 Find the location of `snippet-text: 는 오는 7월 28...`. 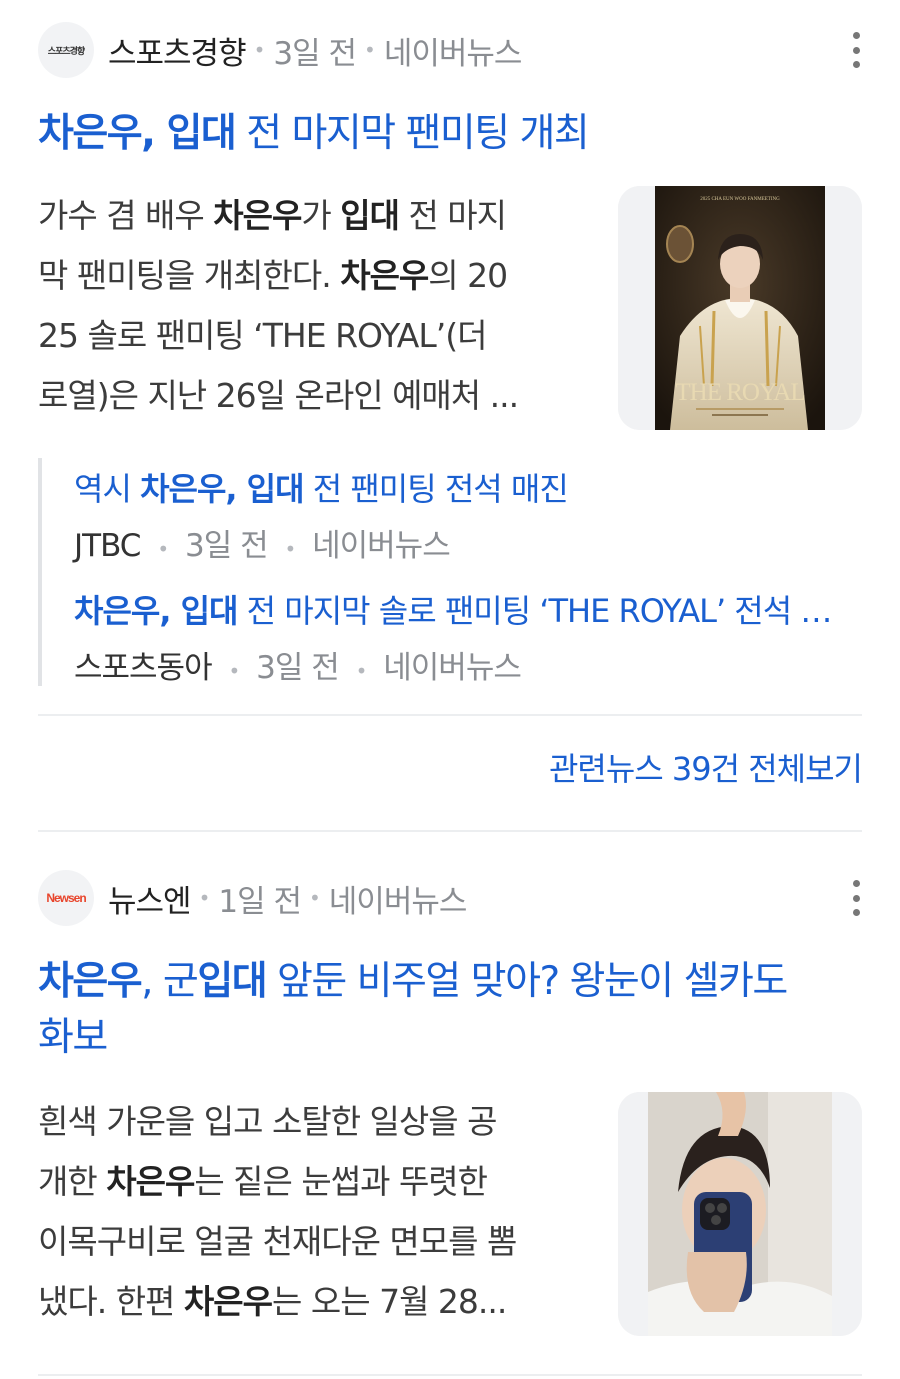

snippet-text: 는 오는 7월 28... is located at coordinates (389, 1301).